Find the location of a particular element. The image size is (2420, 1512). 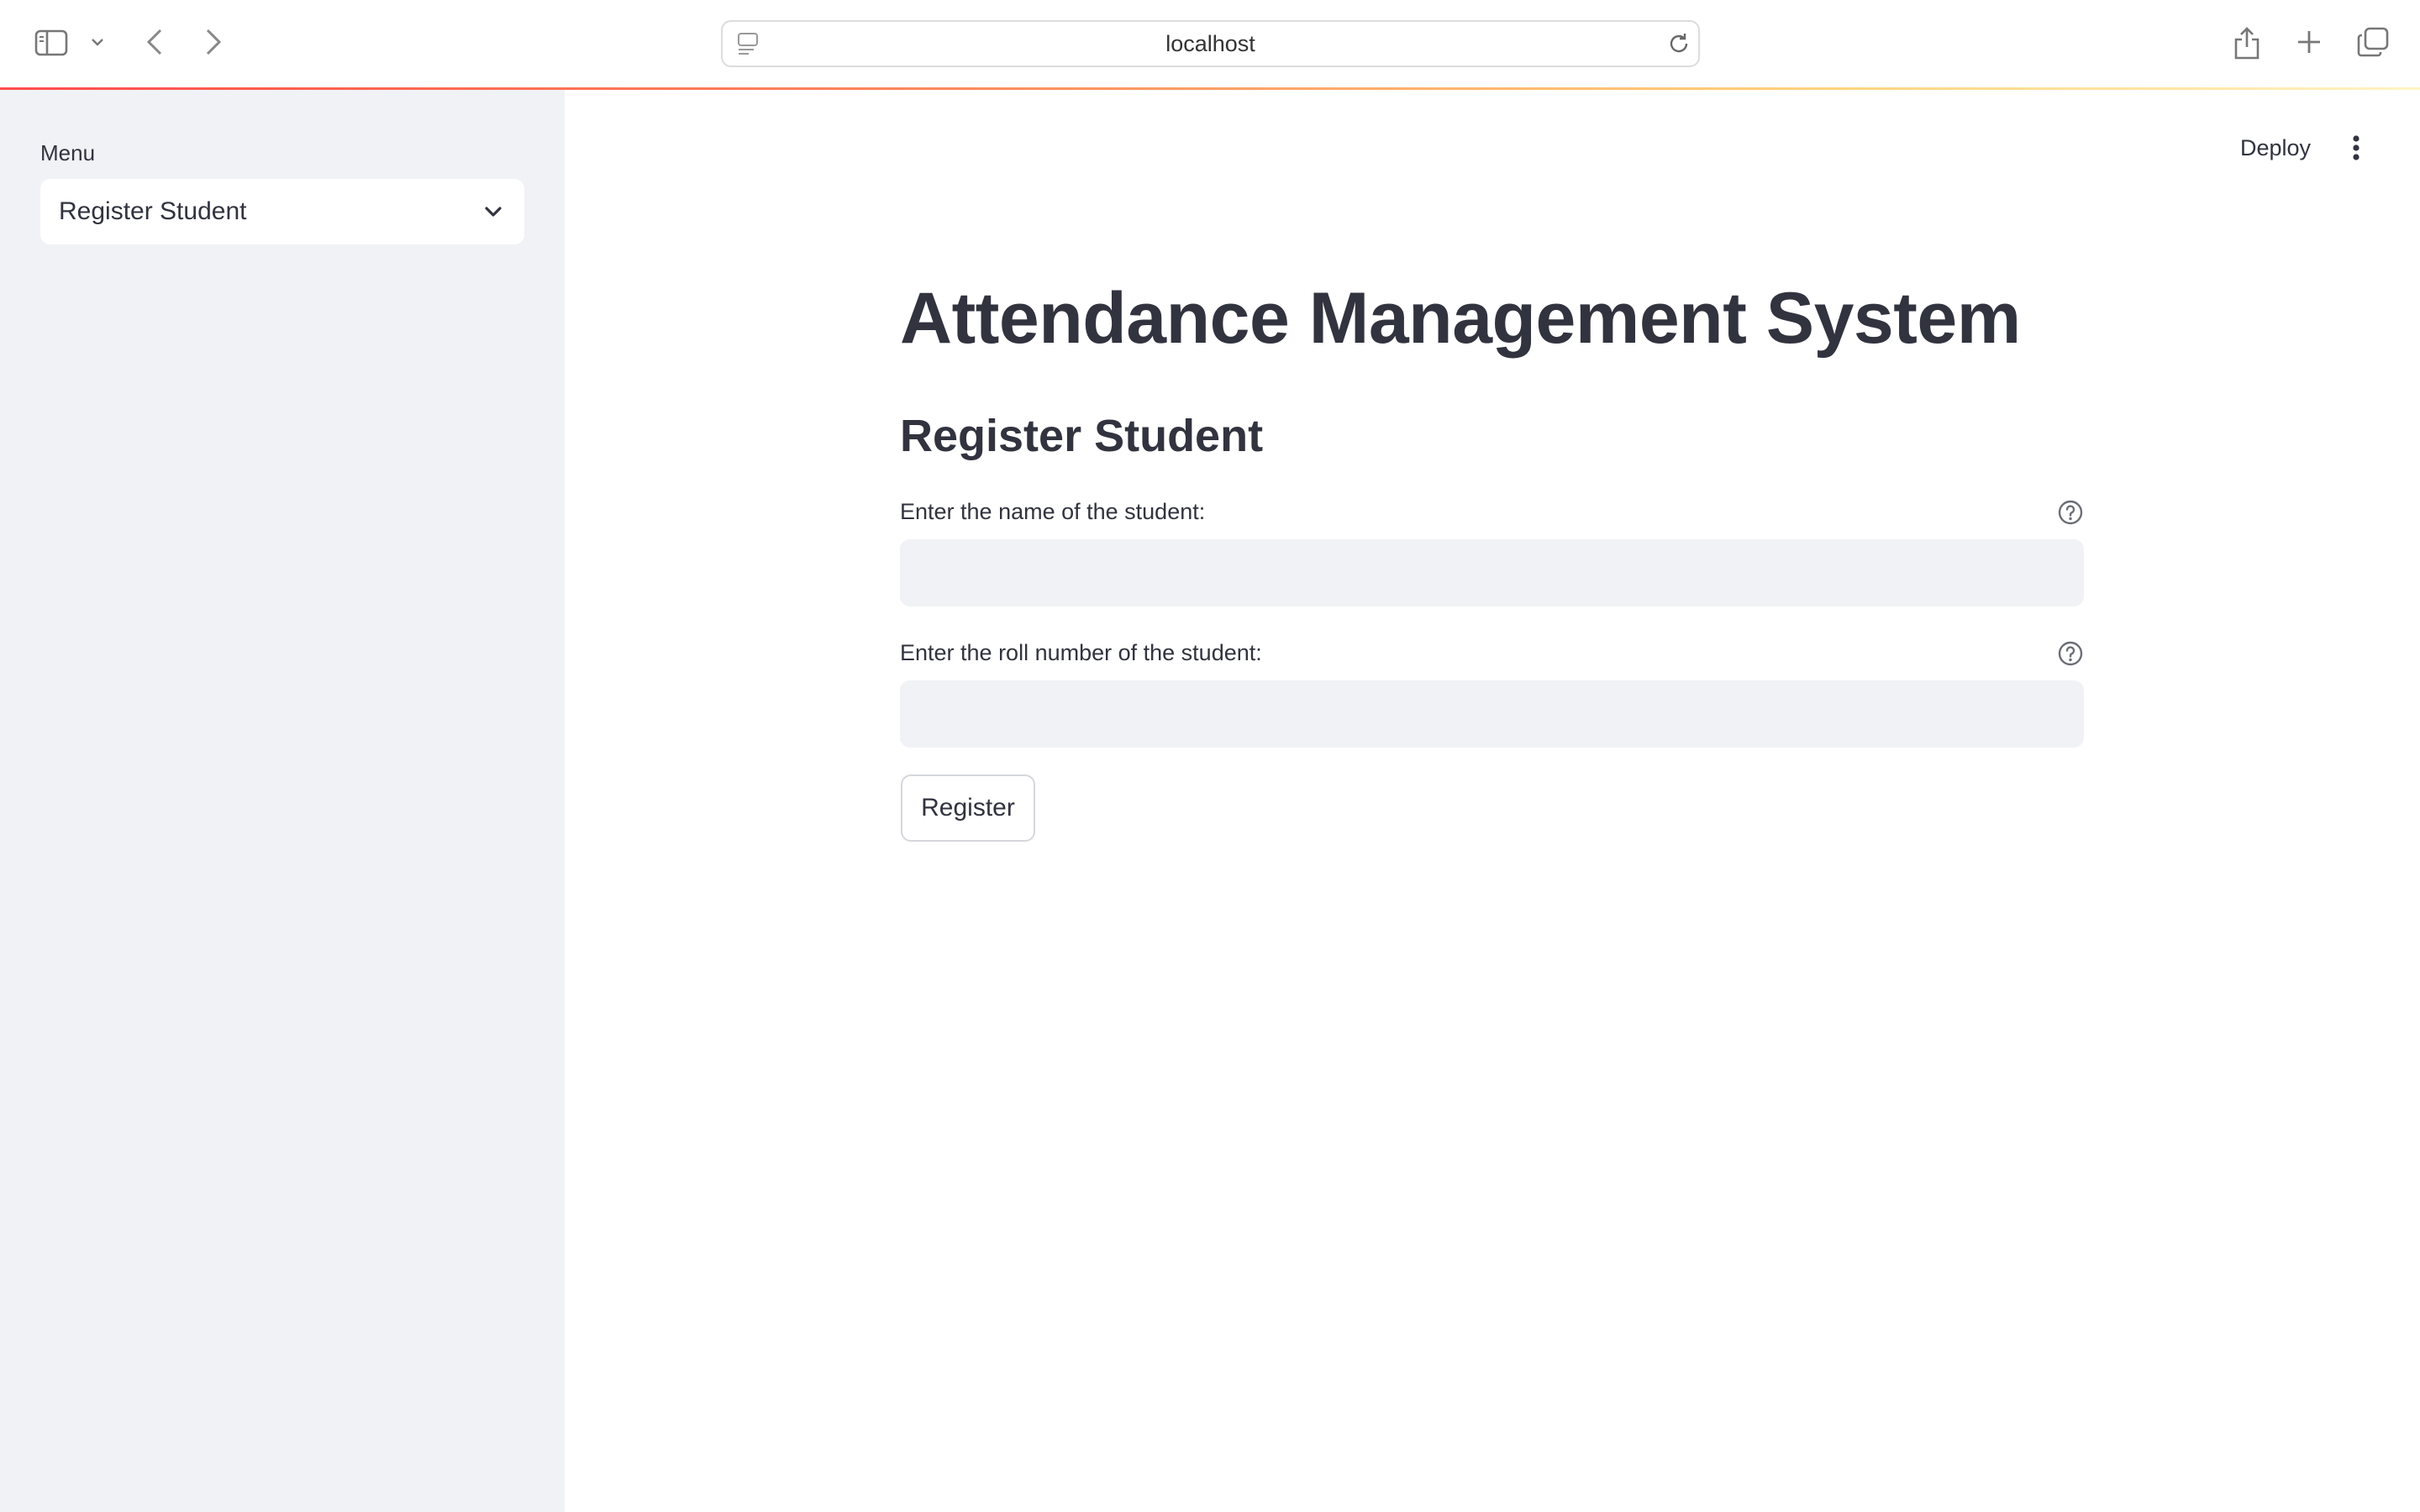

register-button: Register is located at coordinates (968, 808).